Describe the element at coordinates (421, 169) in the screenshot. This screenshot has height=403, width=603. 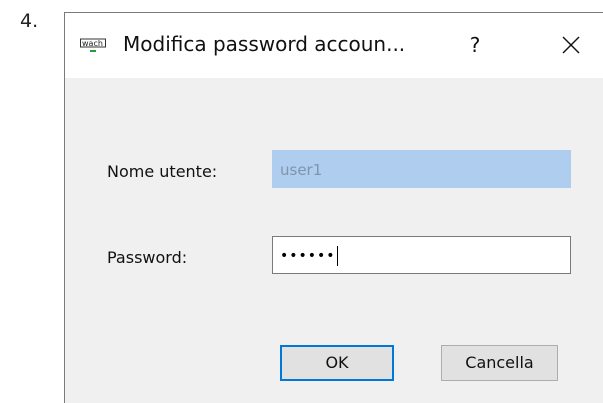
I see `username-field: user1` at that location.